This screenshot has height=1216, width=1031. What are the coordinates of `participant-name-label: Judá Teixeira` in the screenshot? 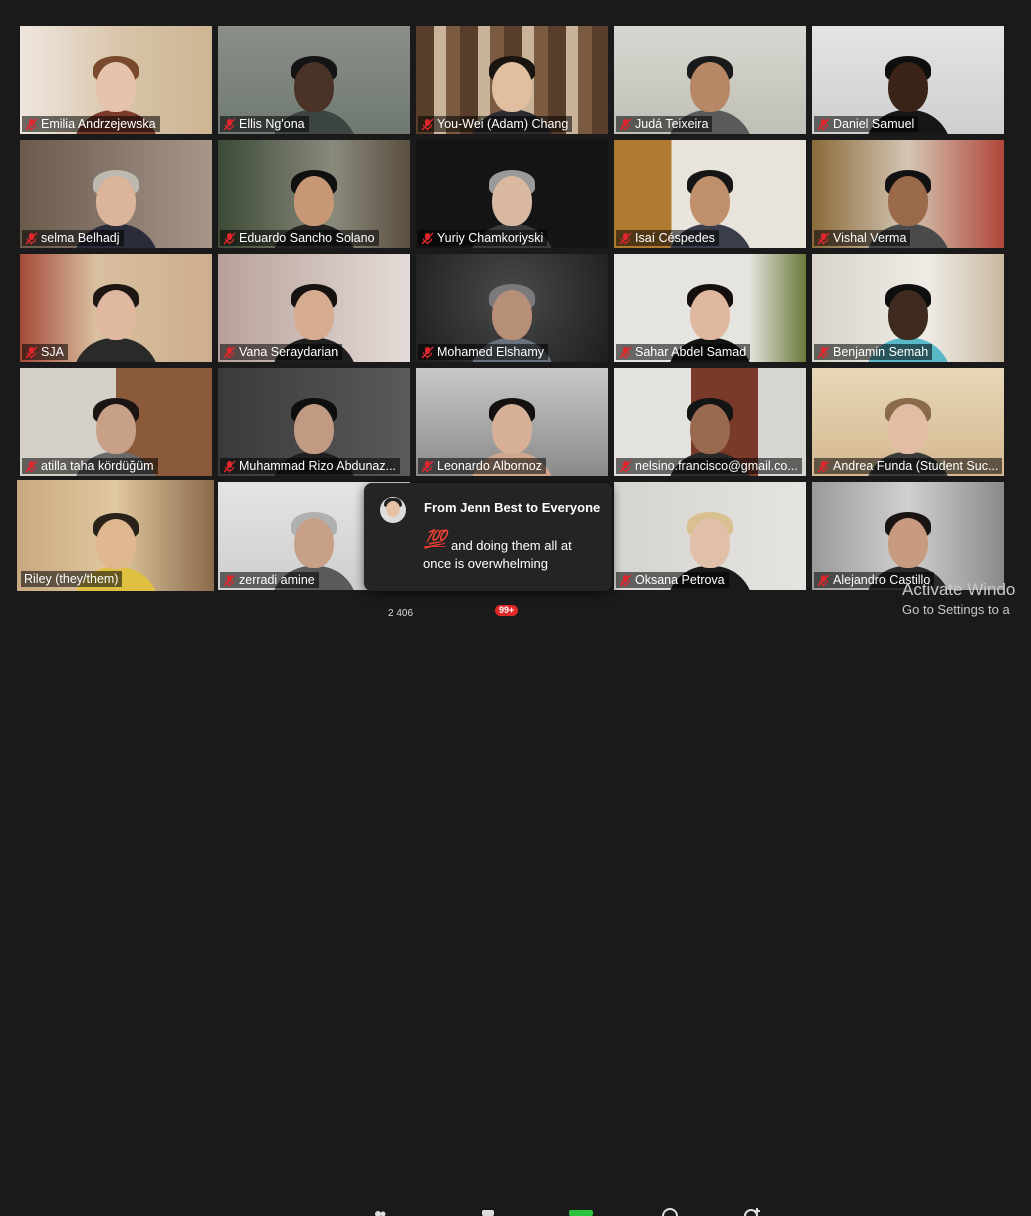 It's located at (664, 124).